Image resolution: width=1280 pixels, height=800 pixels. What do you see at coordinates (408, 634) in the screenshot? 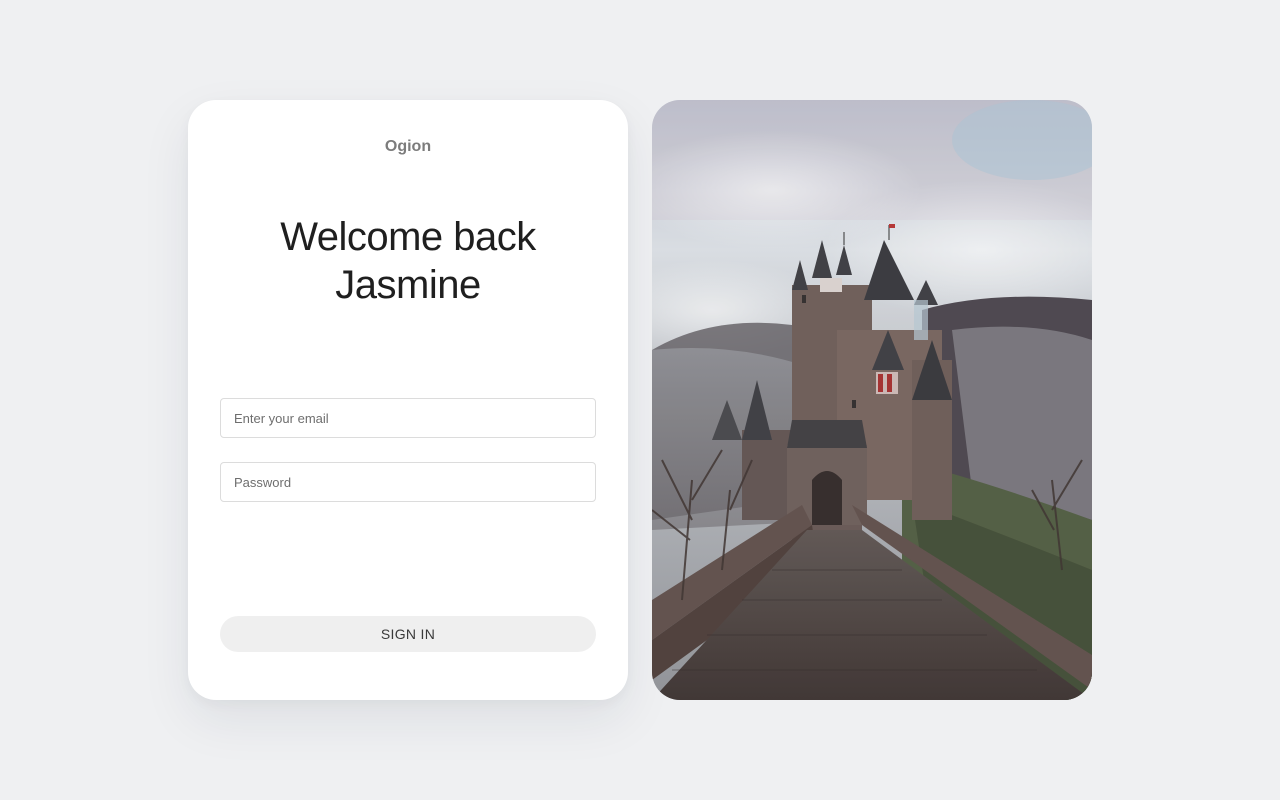
I see `sign-in-button: SIGN IN` at bounding box center [408, 634].